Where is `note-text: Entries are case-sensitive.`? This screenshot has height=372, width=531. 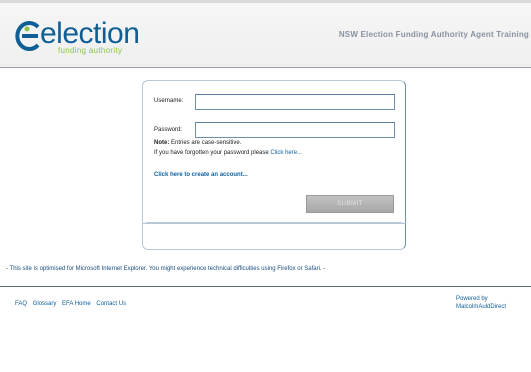
note-text: Entries are case-sensitive. is located at coordinates (205, 143).